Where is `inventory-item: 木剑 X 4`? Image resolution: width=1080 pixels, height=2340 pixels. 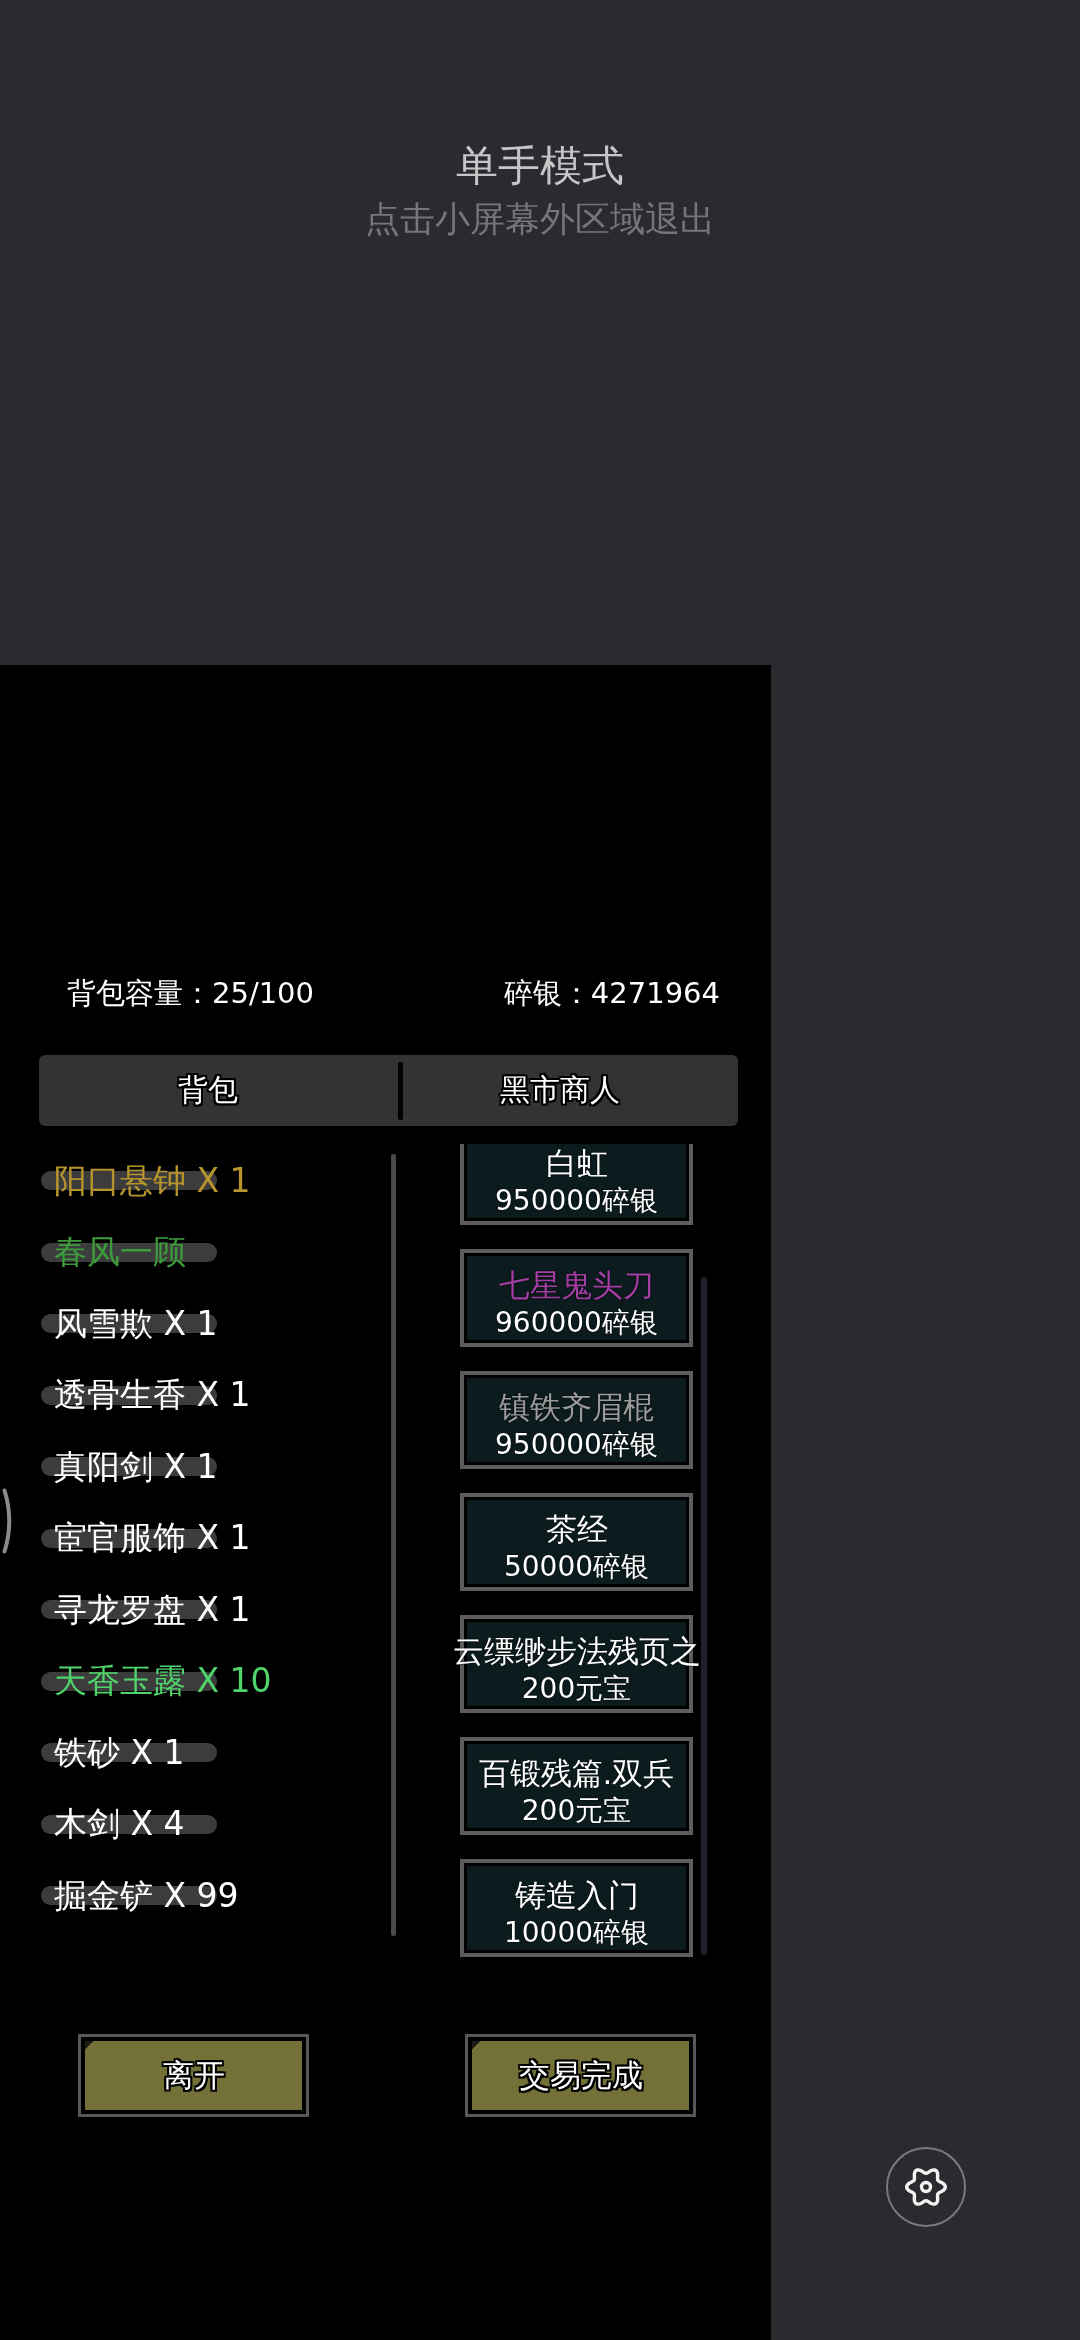 inventory-item: 木剑 X 4 is located at coordinates (119, 1824).